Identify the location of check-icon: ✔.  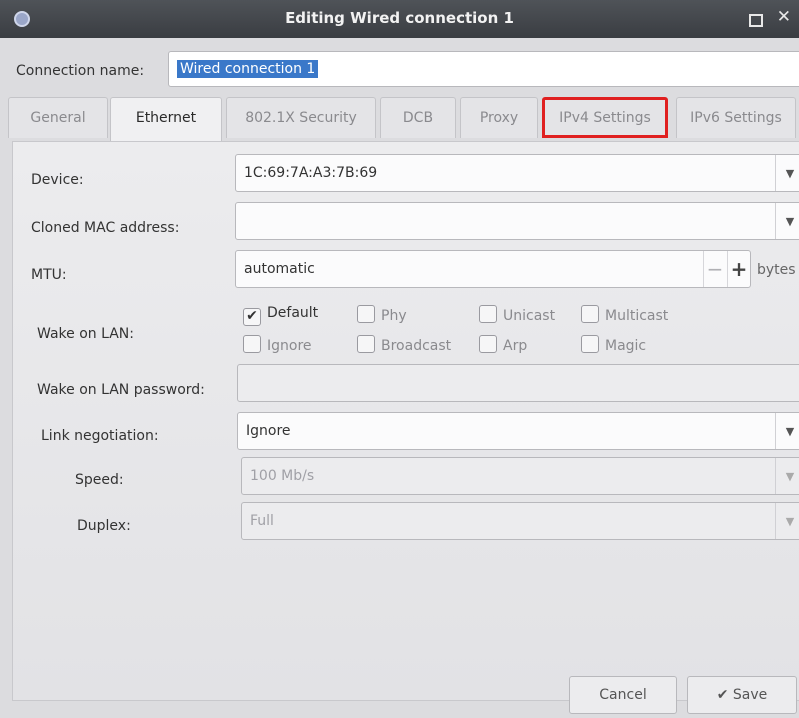
(252, 317).